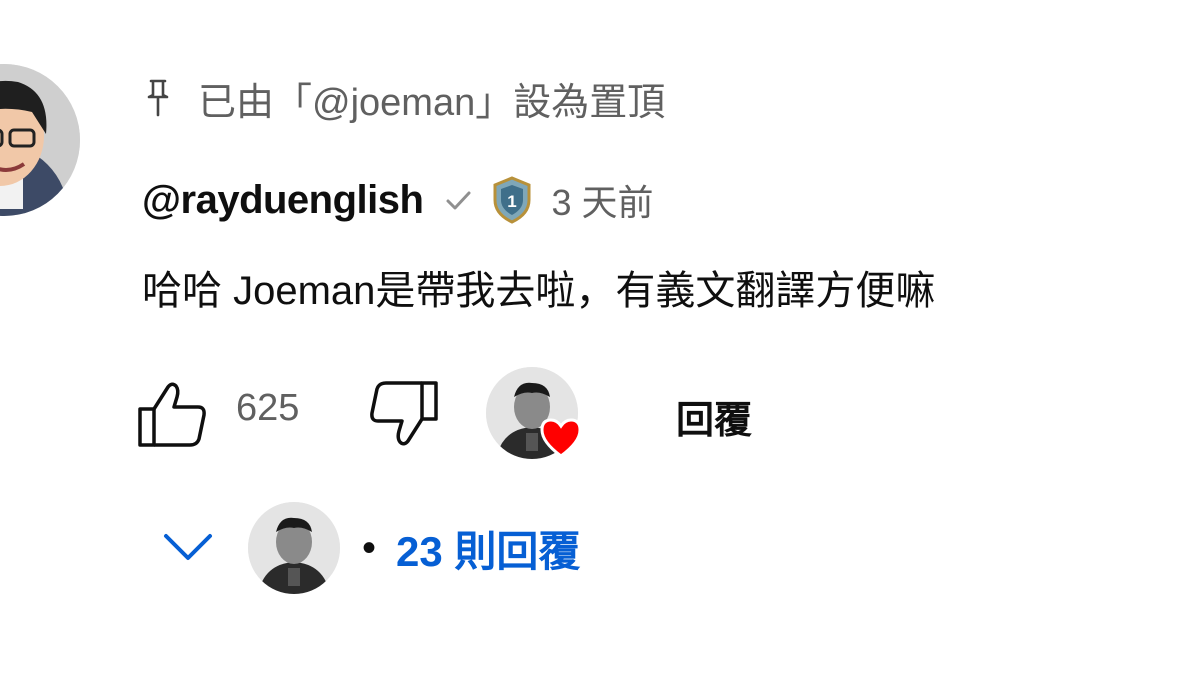 Image resolution: width=1200 pixels, height=675 pixels. I want to click on reply-avatar, so click(294, 548).